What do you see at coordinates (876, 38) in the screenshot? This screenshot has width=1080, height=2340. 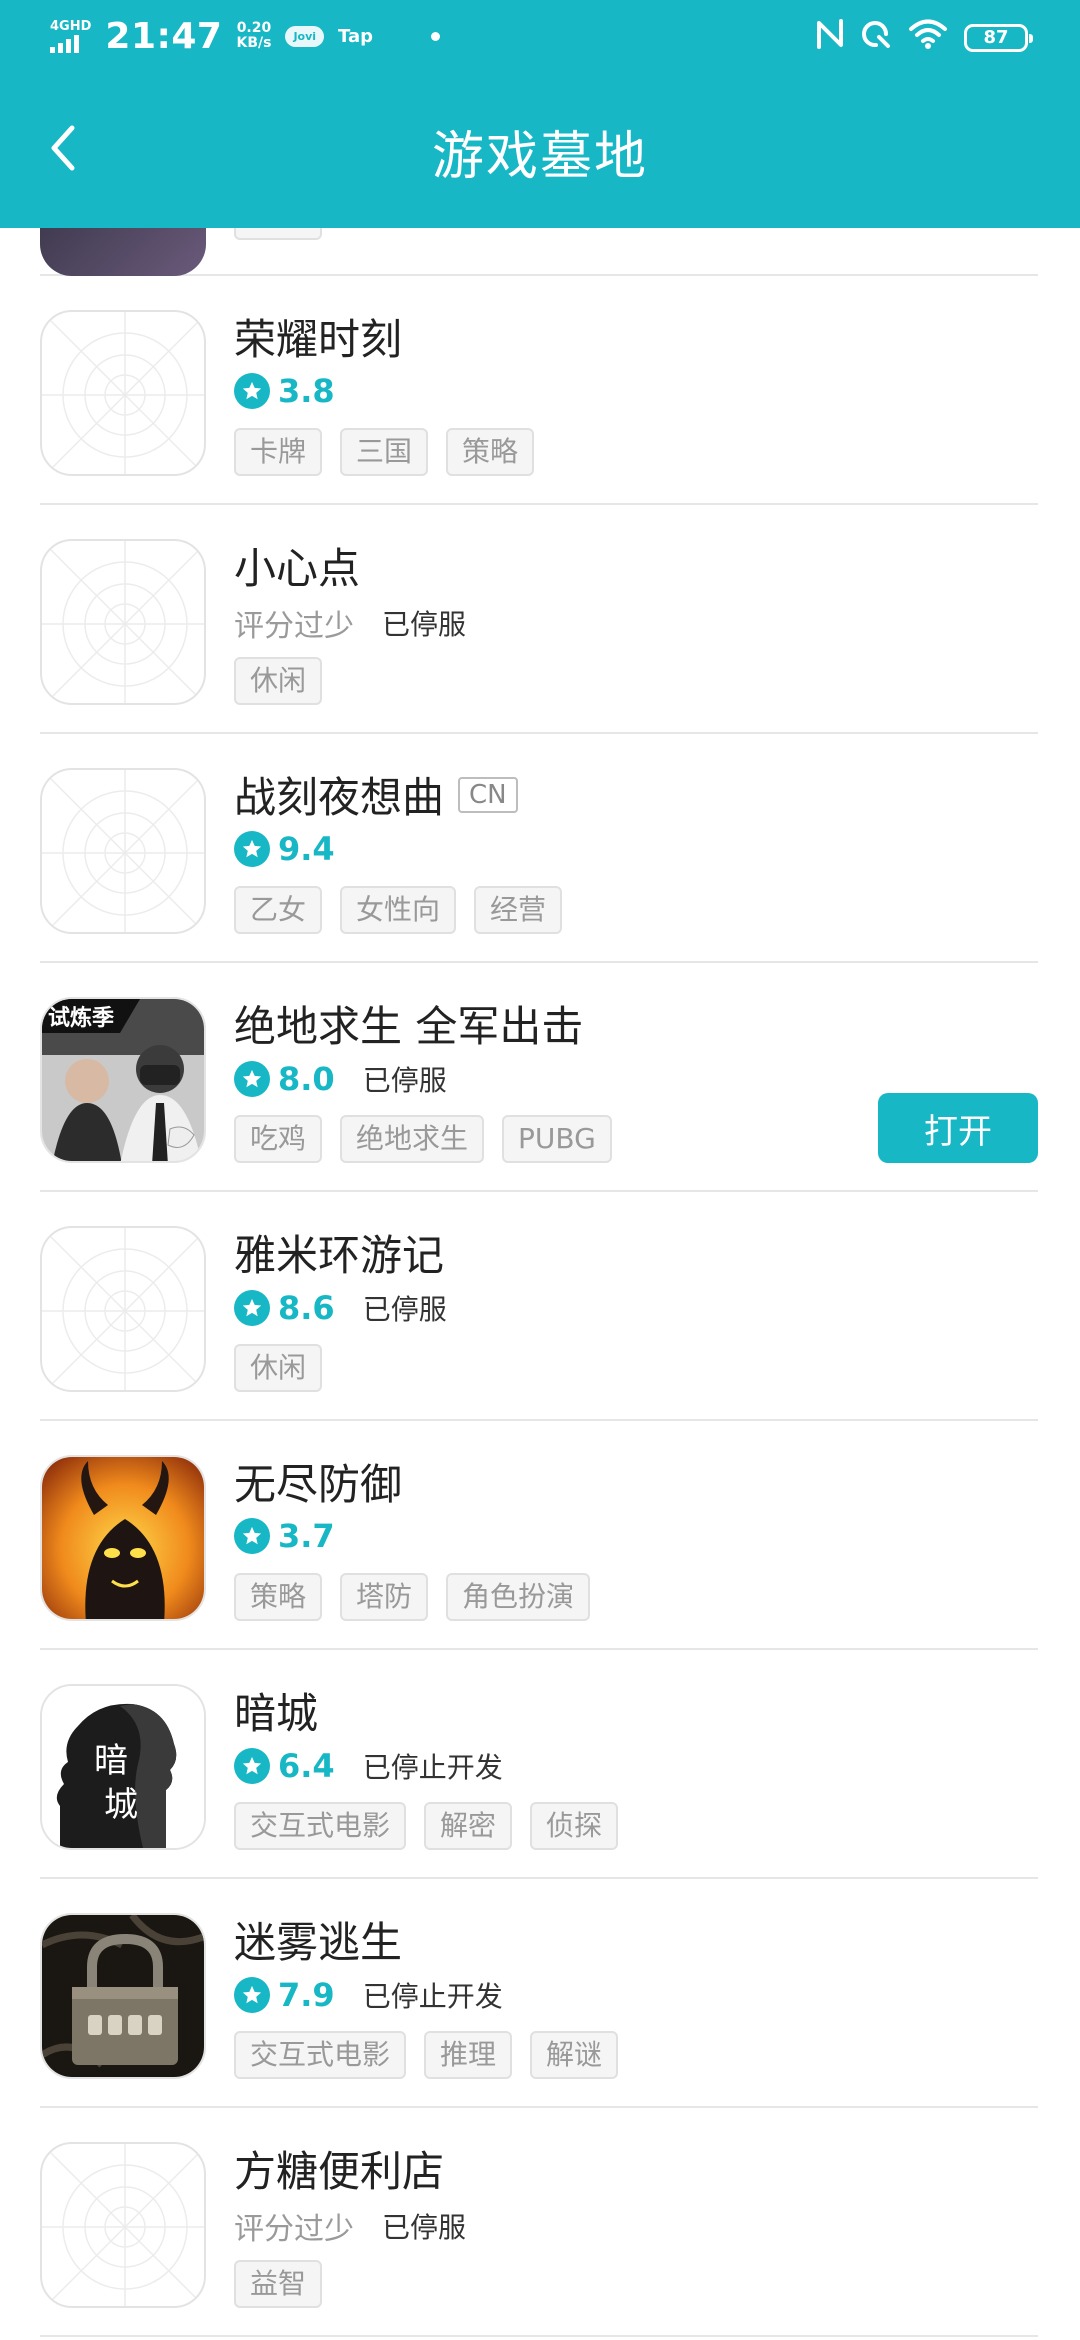 I see `search-status-icon` at bounding box center [876, 38].